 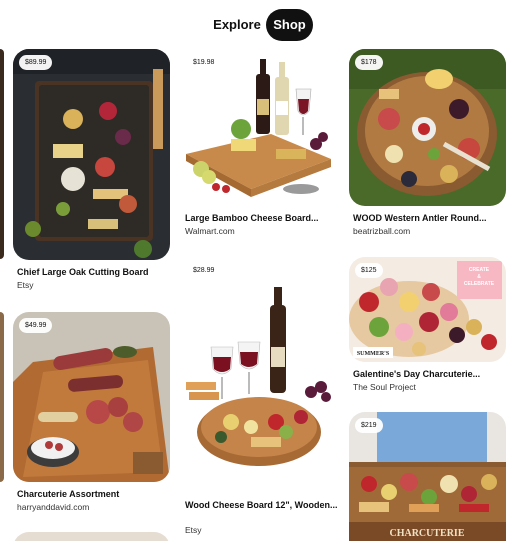 What do you see at coordinates (369, 425) in the screenshot?
I see `price-badge: $219` at bounding box center [369, 425].